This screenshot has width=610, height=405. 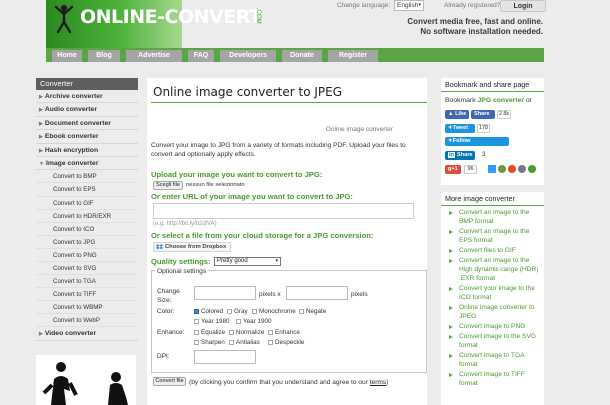 I want to click on sidebar-item-label: Convert to TGA, so click(x=74, y=282).